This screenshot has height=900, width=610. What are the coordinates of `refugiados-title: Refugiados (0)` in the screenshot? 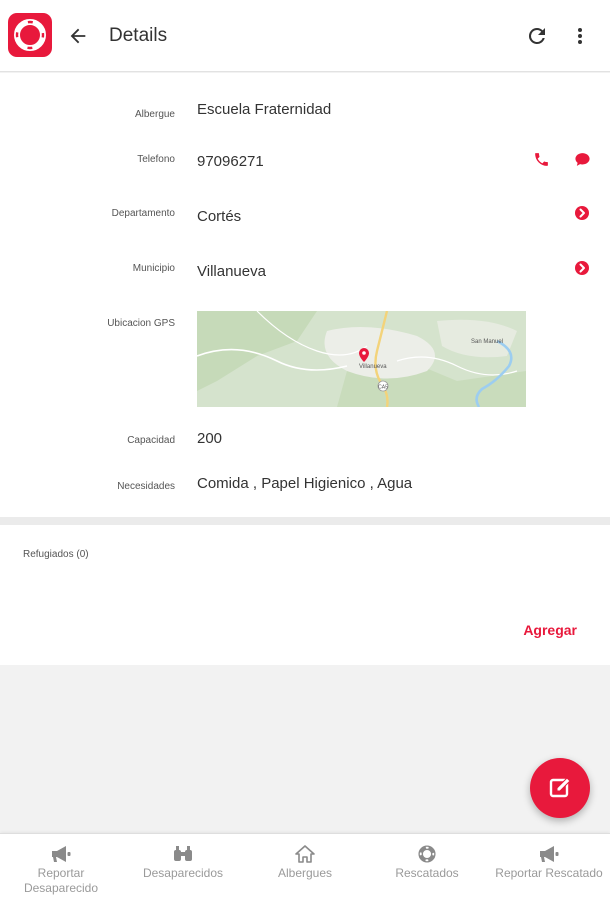 It's located at (56, 554).